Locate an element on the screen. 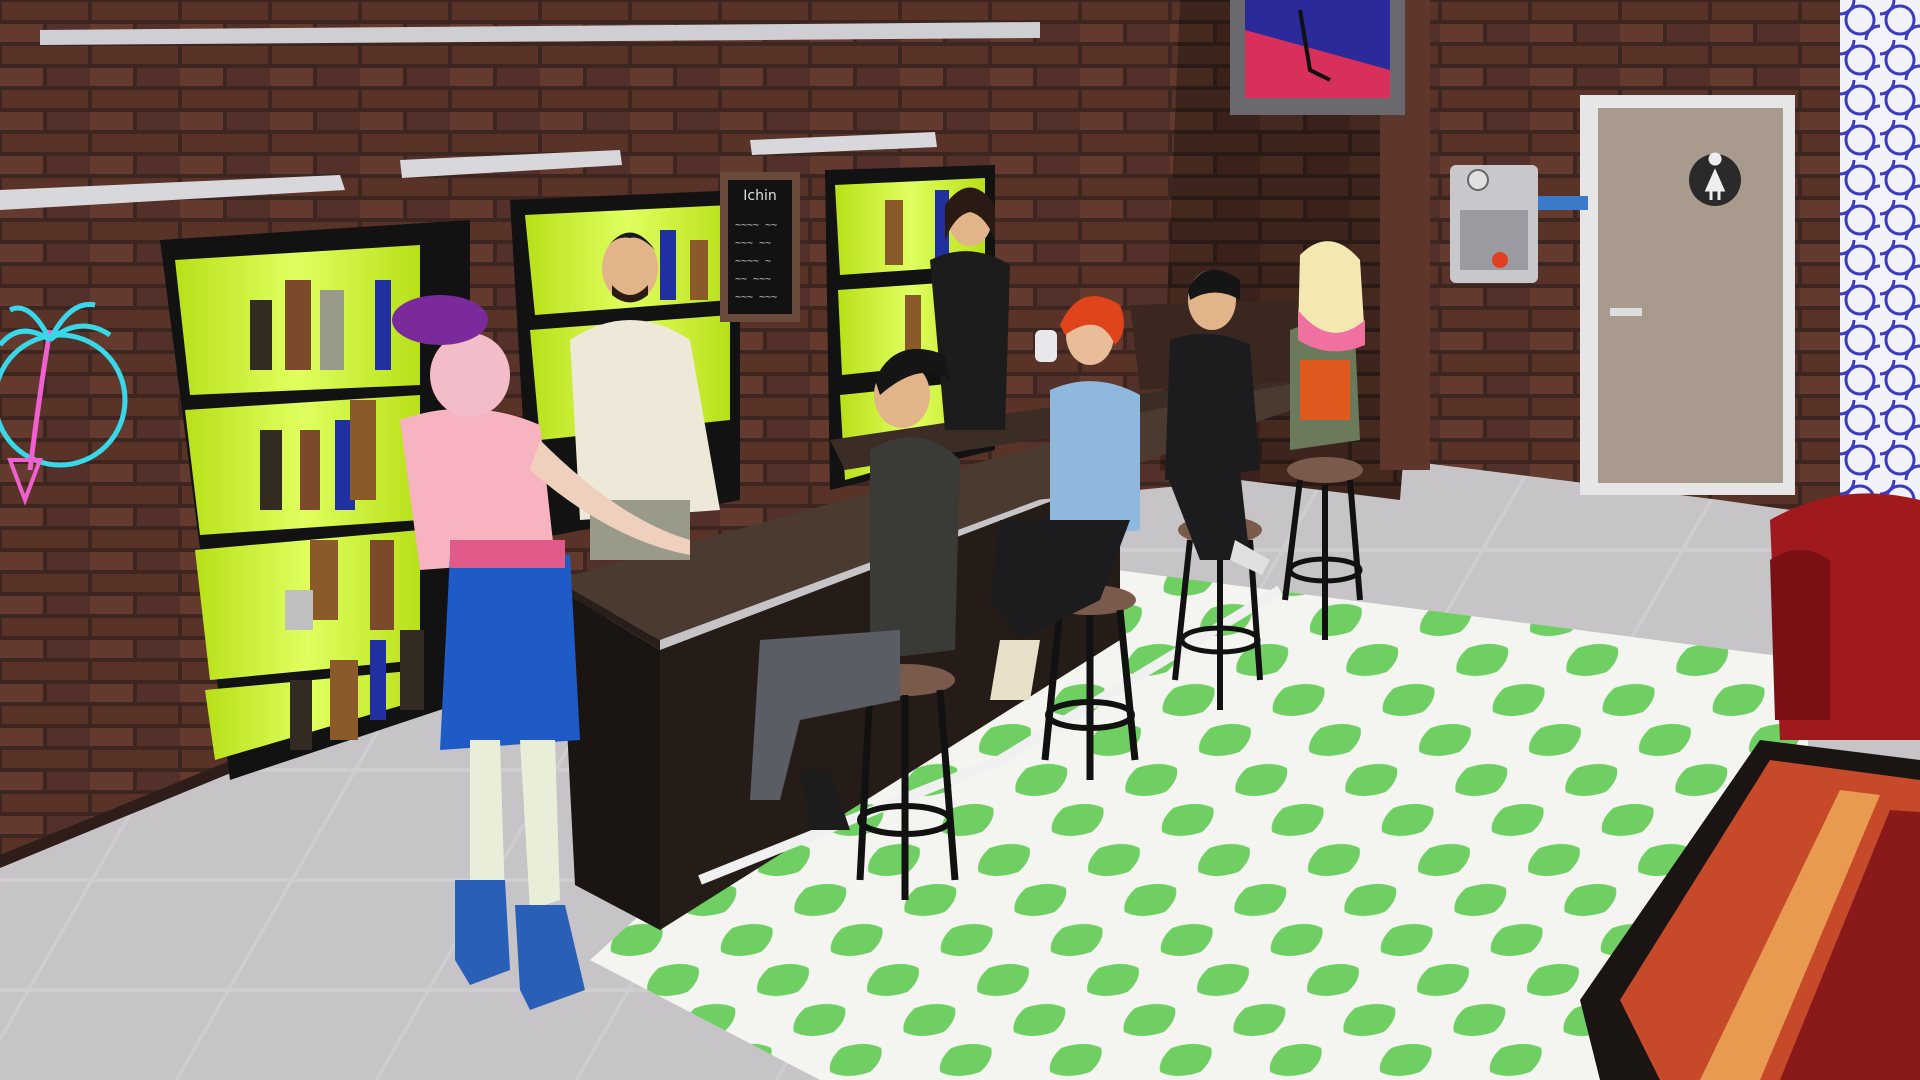  menu-board-line: ~~~~ ~ is located at coordinates (753, 261).